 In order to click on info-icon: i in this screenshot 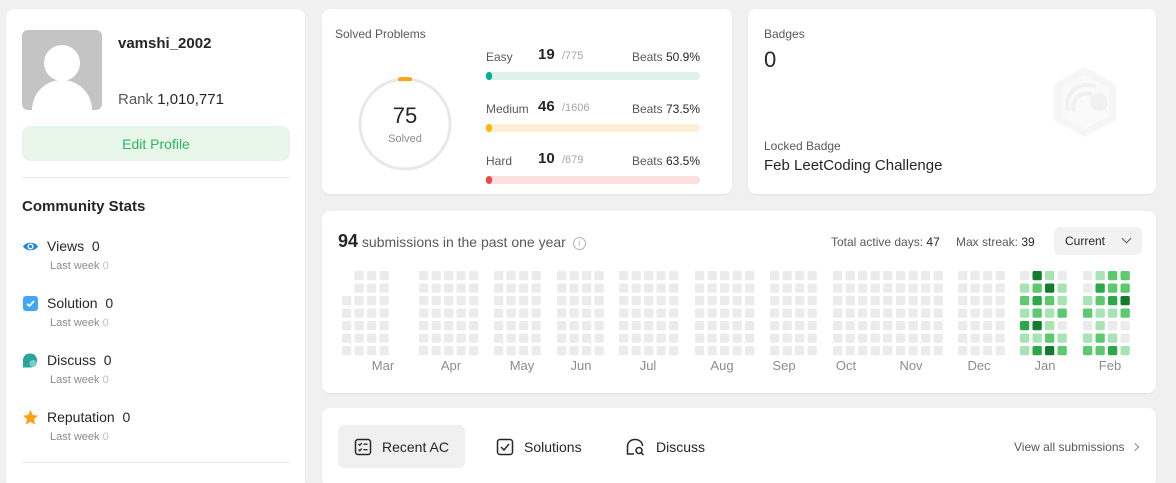, I will do `click(579, 243)`.